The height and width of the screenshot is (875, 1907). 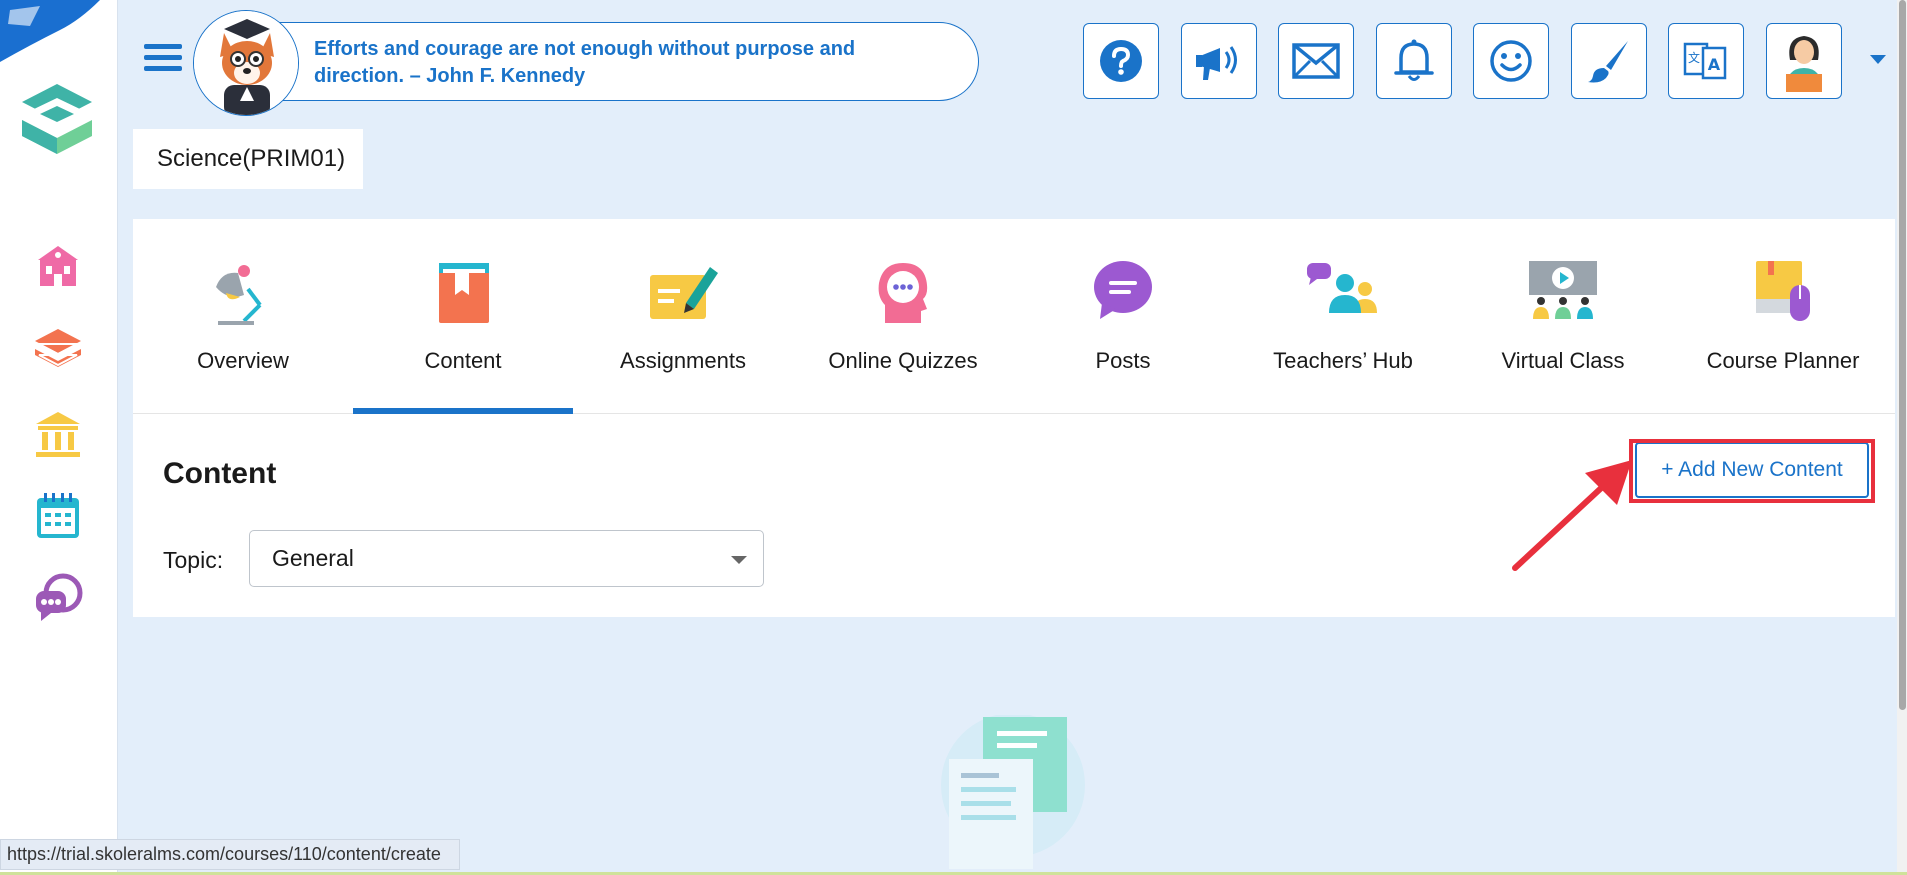 What do you see at coordinates (220, 473) in the screenshot?
I see `section-title: Content` at bounding box center [220, 473].